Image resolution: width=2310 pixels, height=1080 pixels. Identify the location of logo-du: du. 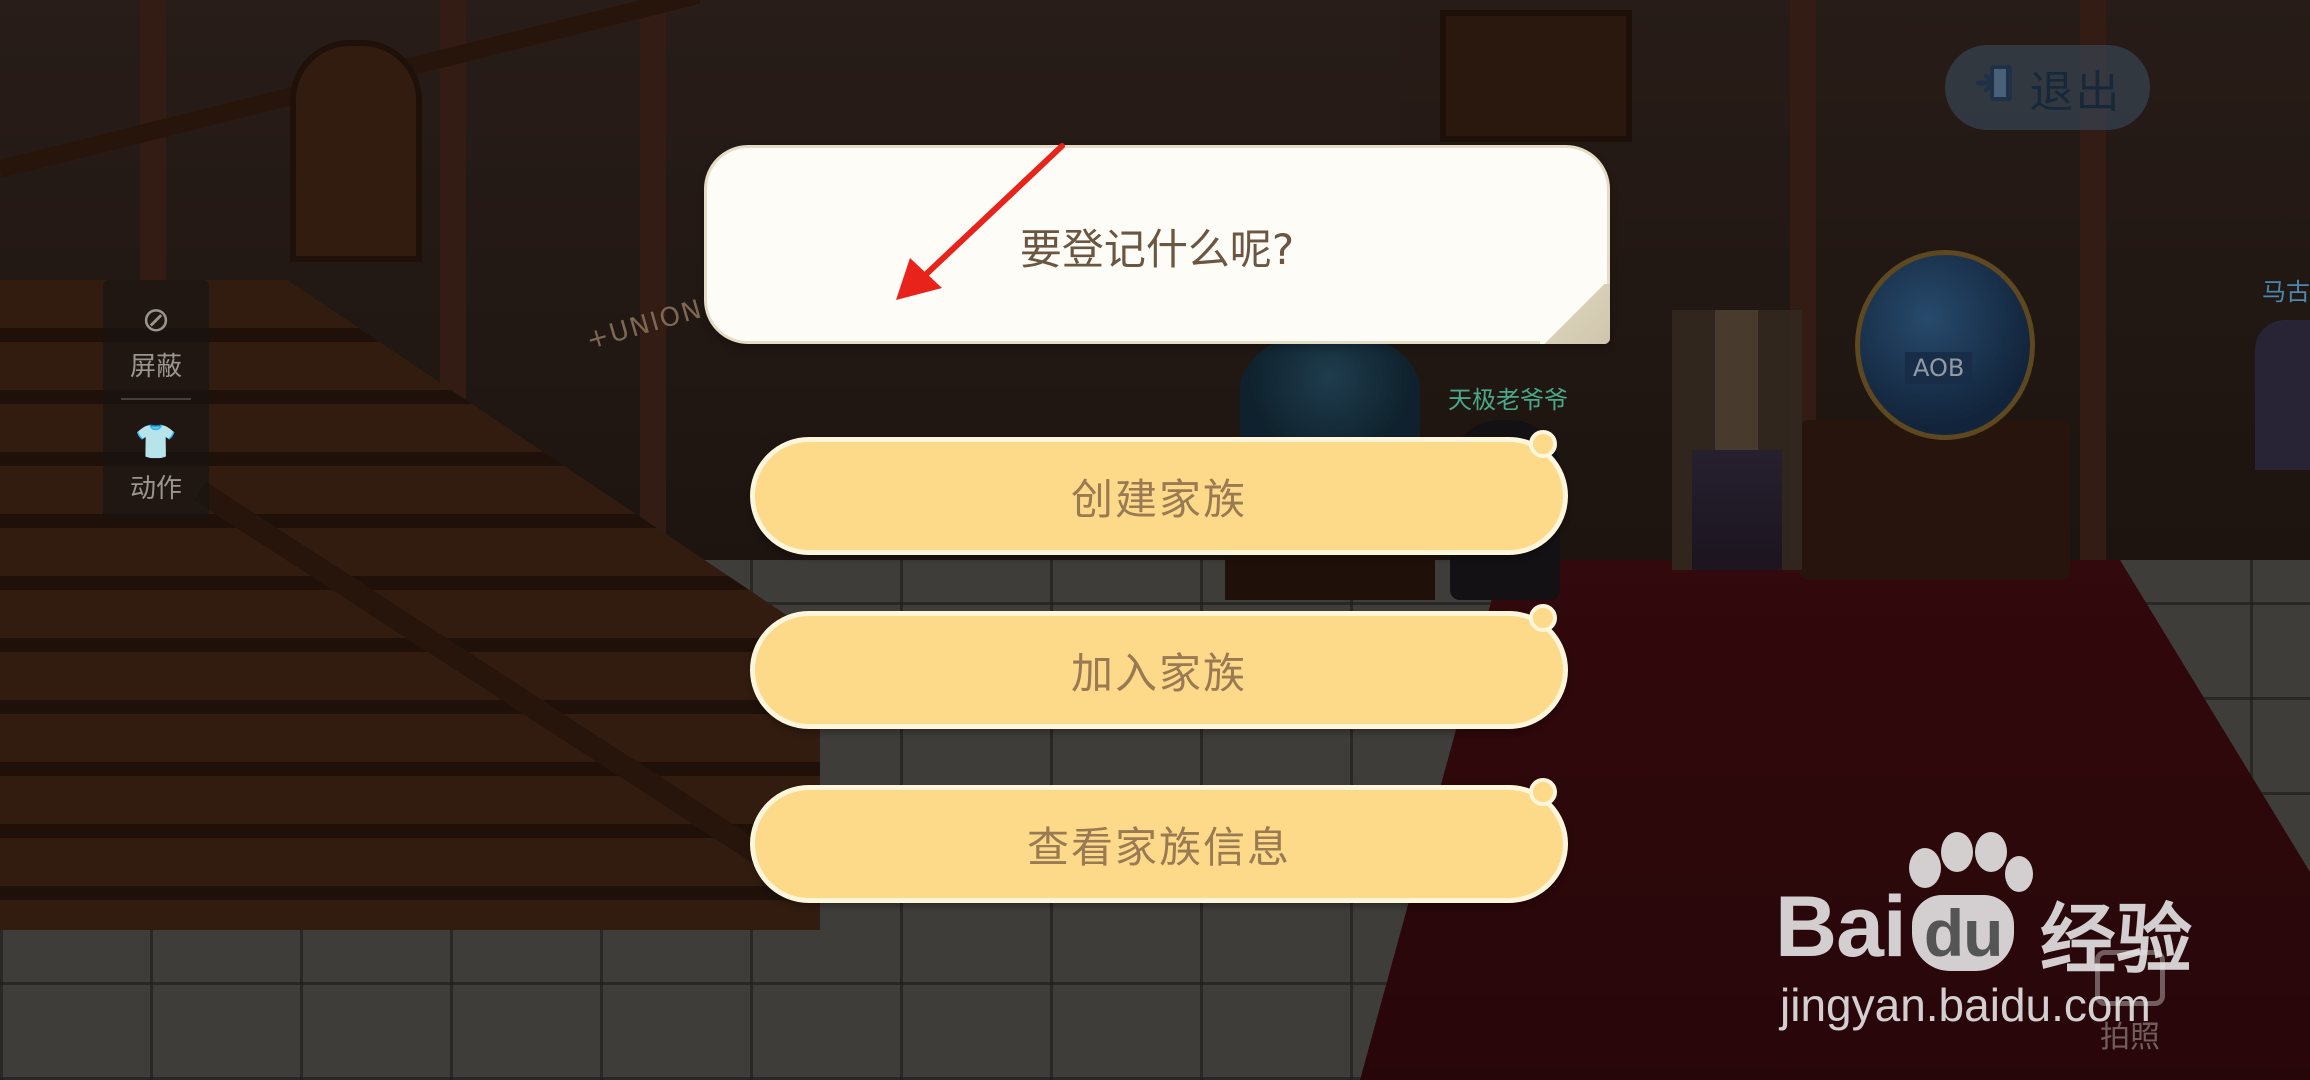
(1963, 933).